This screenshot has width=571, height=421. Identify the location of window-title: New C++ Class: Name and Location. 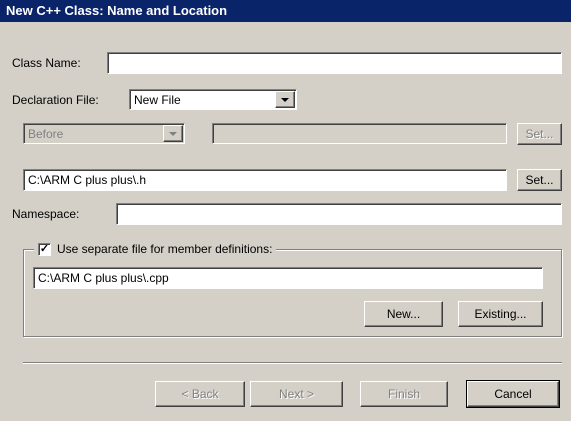
(285, 11).